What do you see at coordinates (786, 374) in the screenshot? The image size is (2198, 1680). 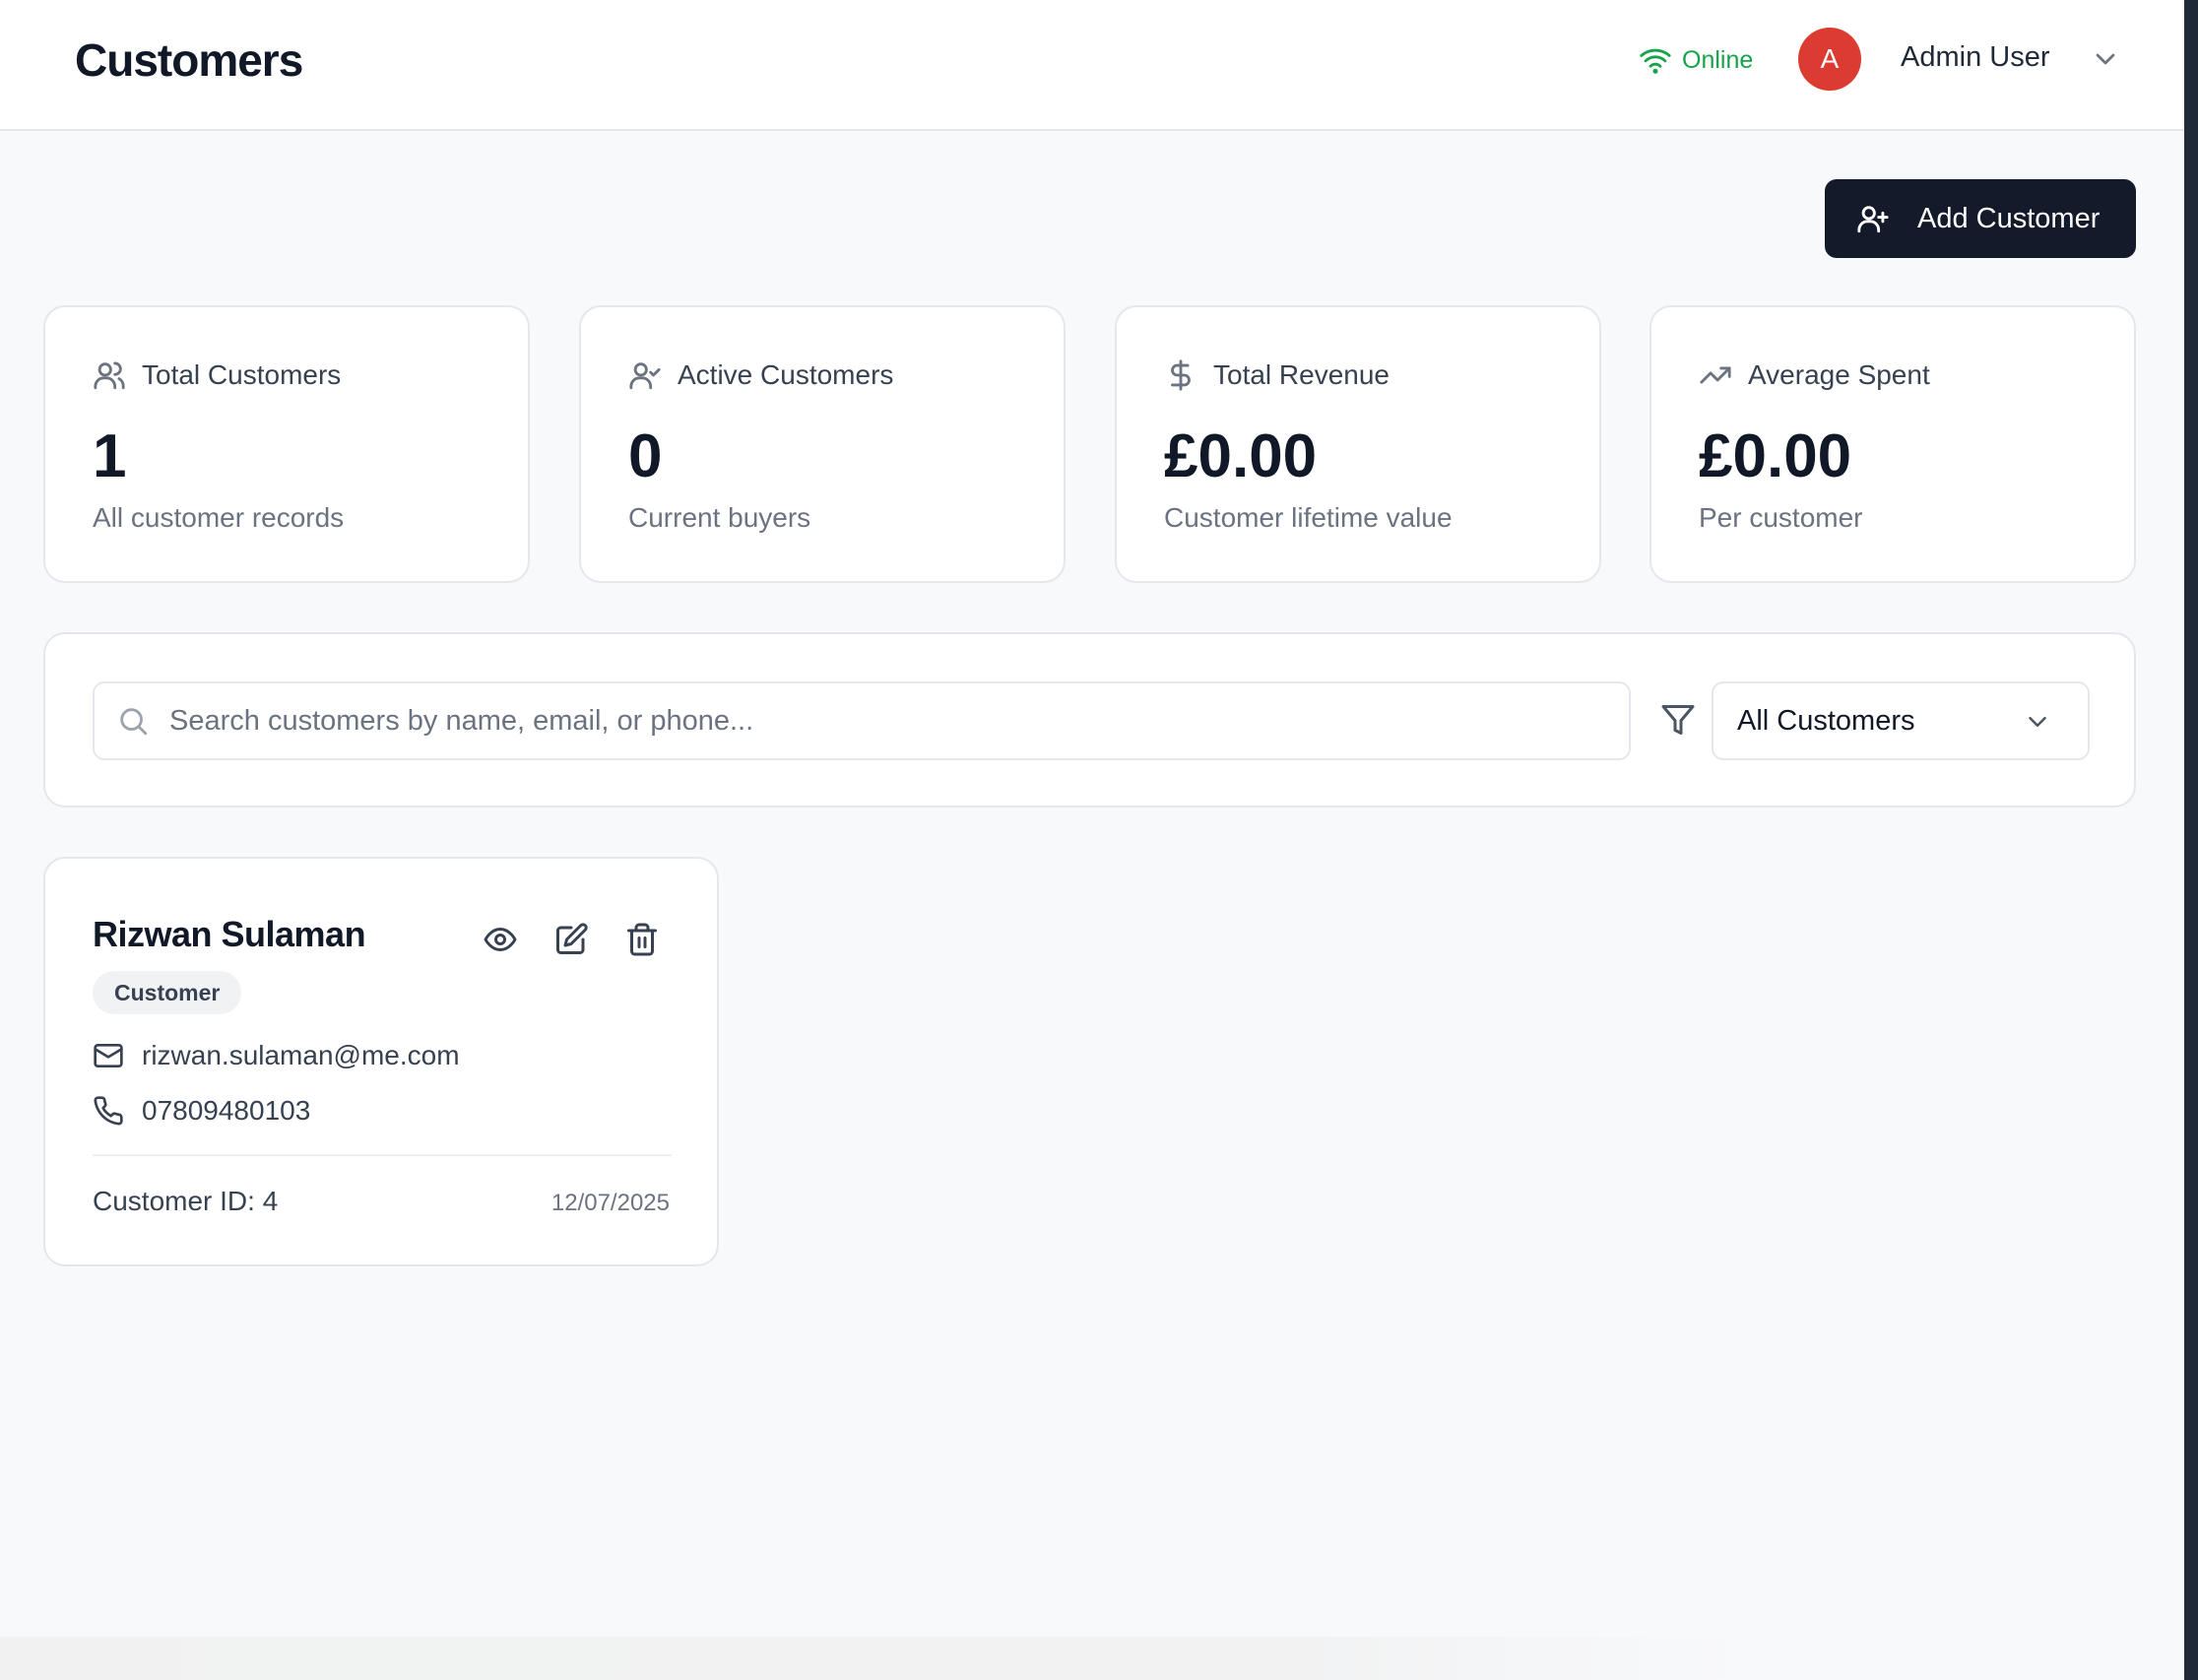 I see `stat-label: Active Customers` at bounding box center [786, 374].